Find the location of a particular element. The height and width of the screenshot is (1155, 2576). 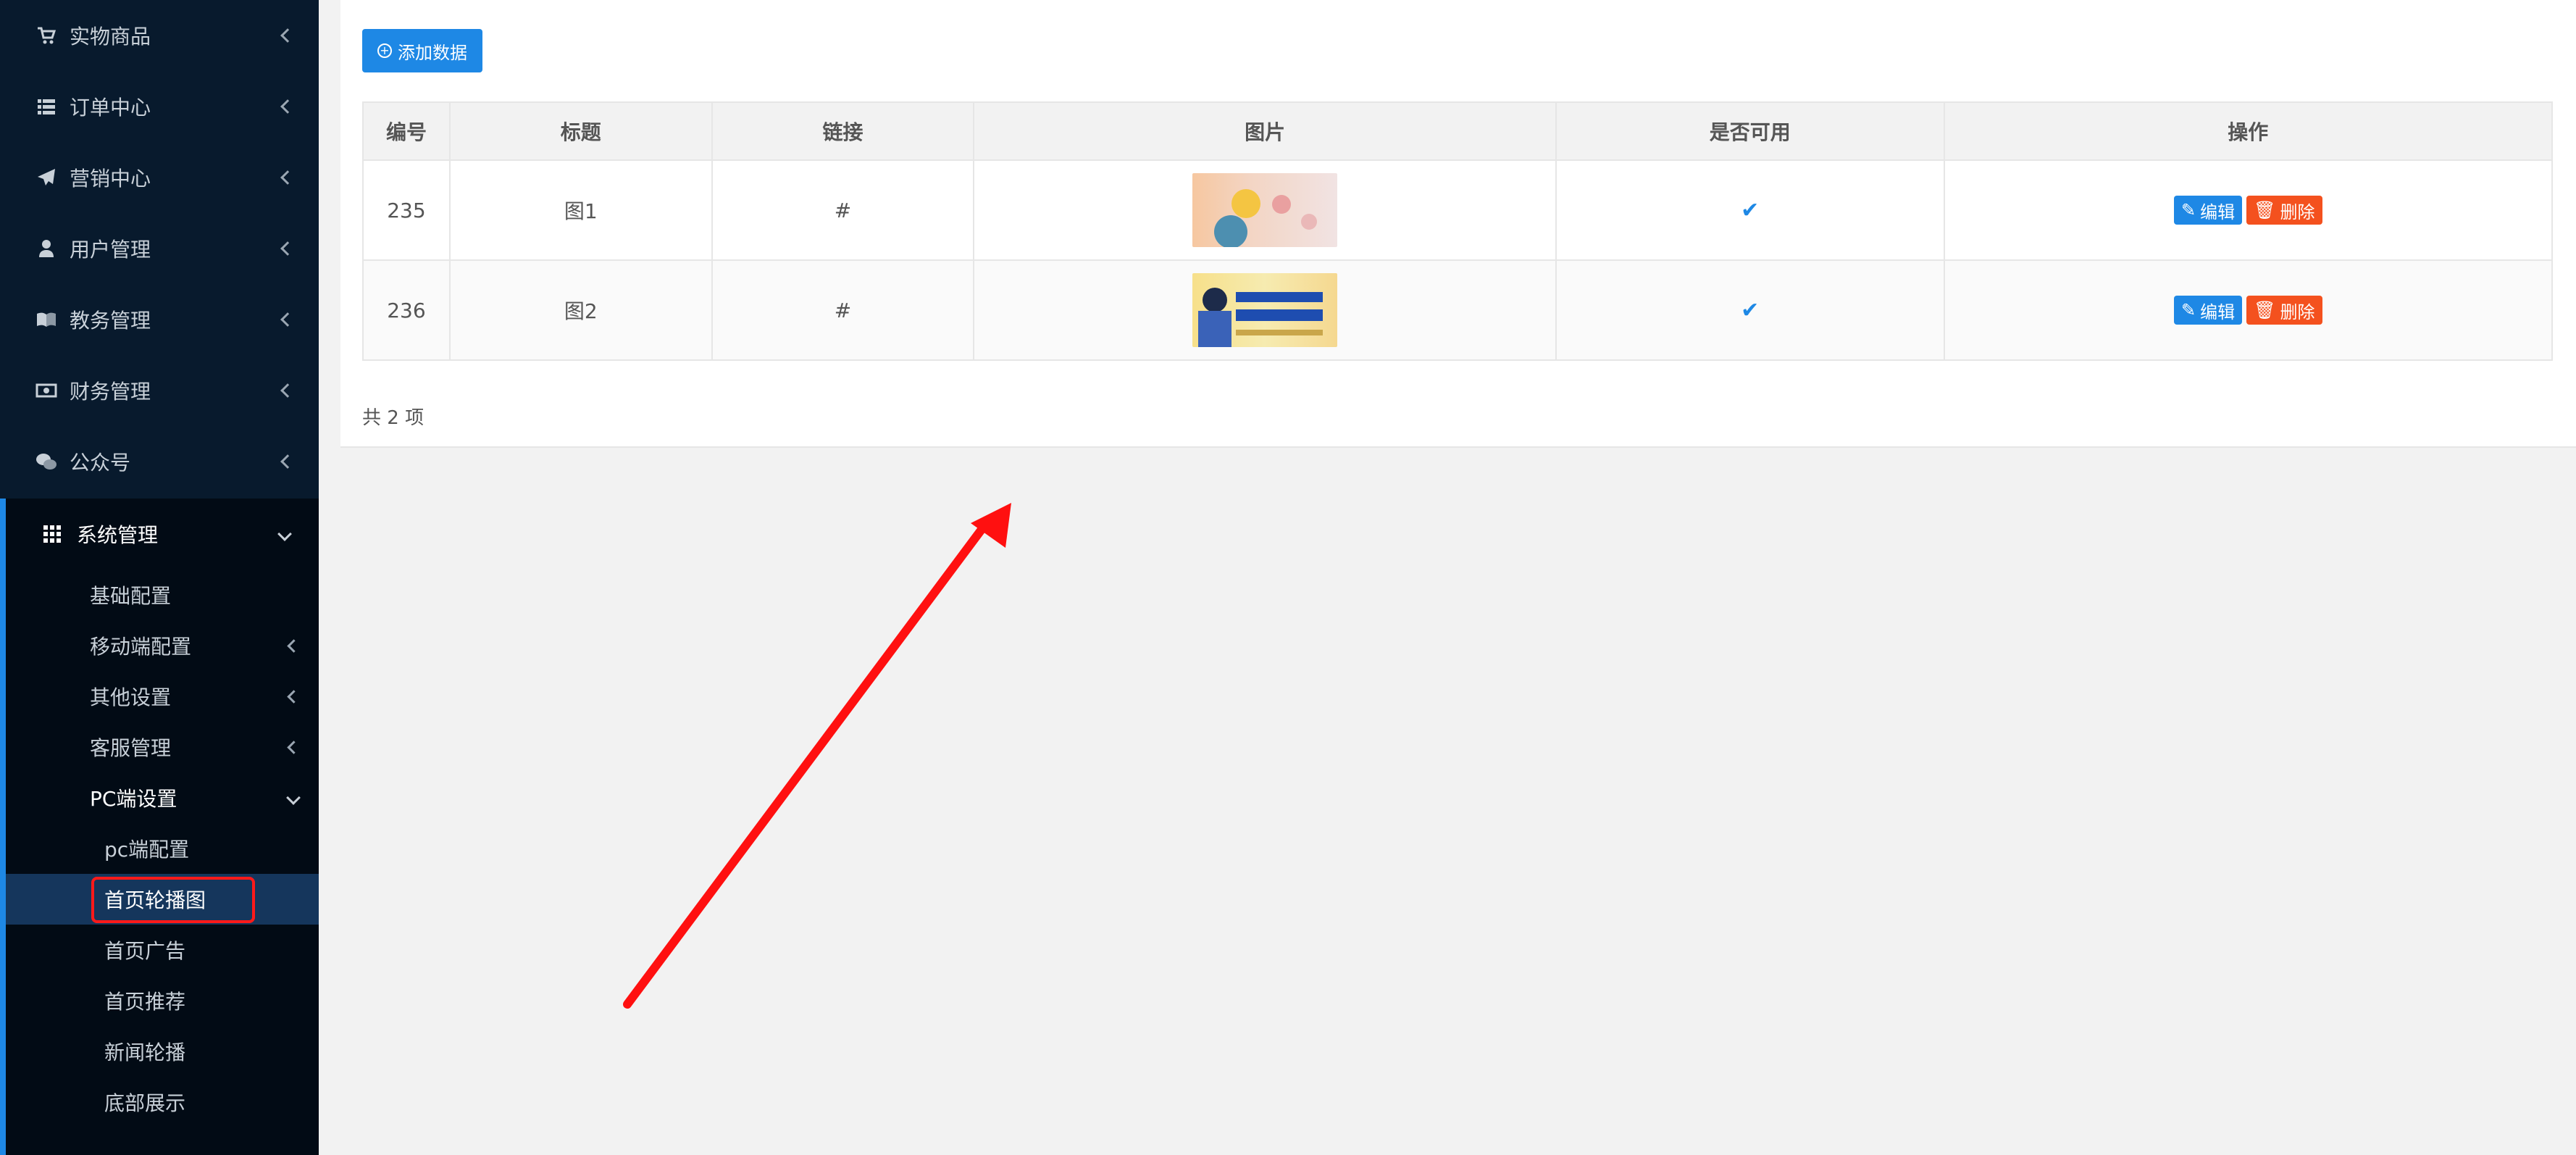

highlight-box is located at coordinates (173, 900).